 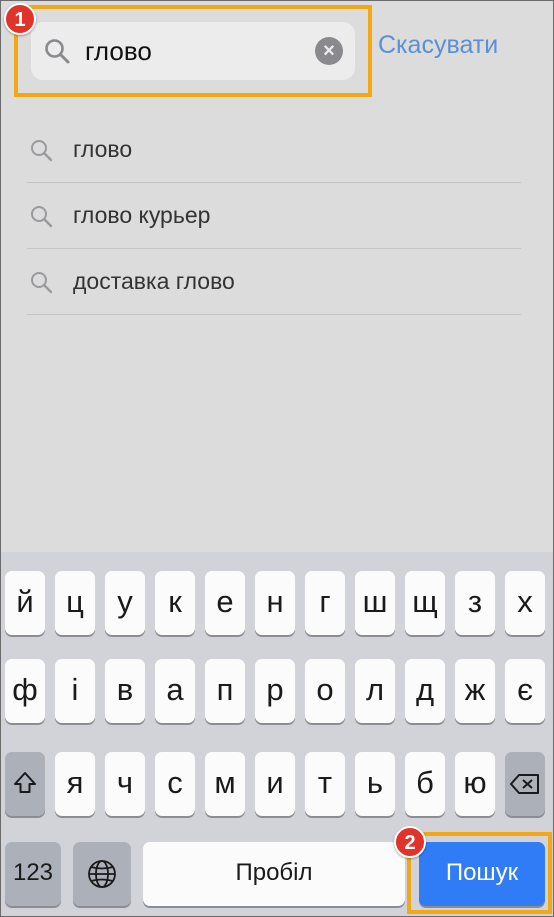 What do you see at coordinates (525, 691) in the screenshot?
I see `key: є` at bounding box center [525, 691].